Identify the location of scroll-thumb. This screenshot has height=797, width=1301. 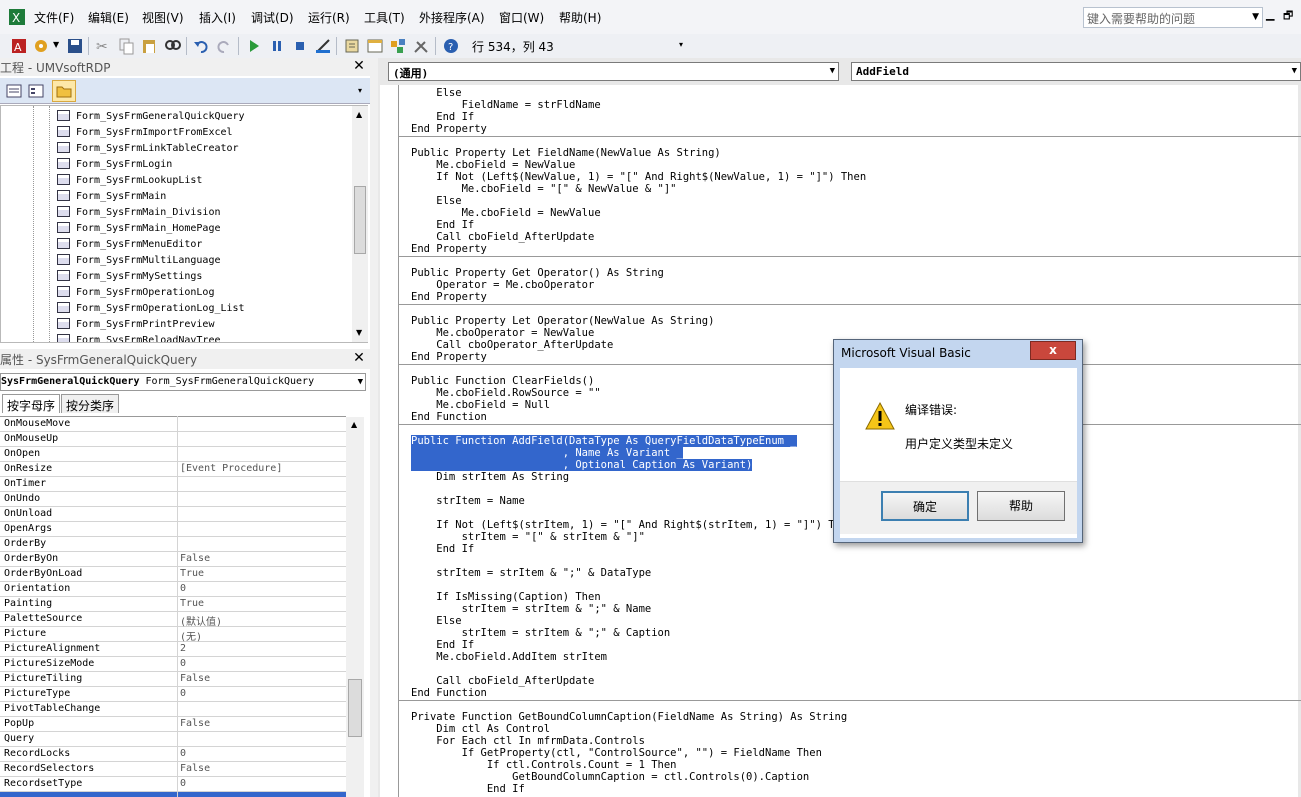
(355, 708).